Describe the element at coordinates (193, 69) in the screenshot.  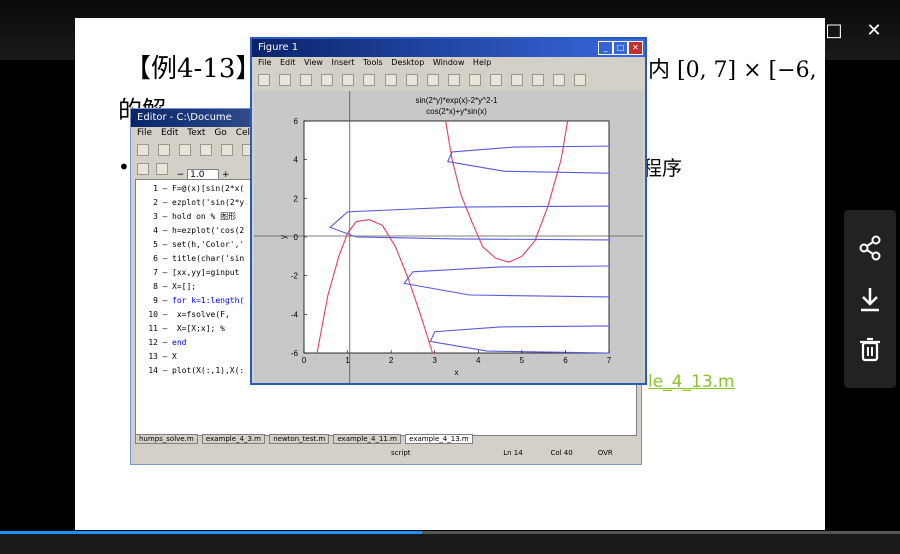
I see `slide-title: 【例4-13】` at that location.